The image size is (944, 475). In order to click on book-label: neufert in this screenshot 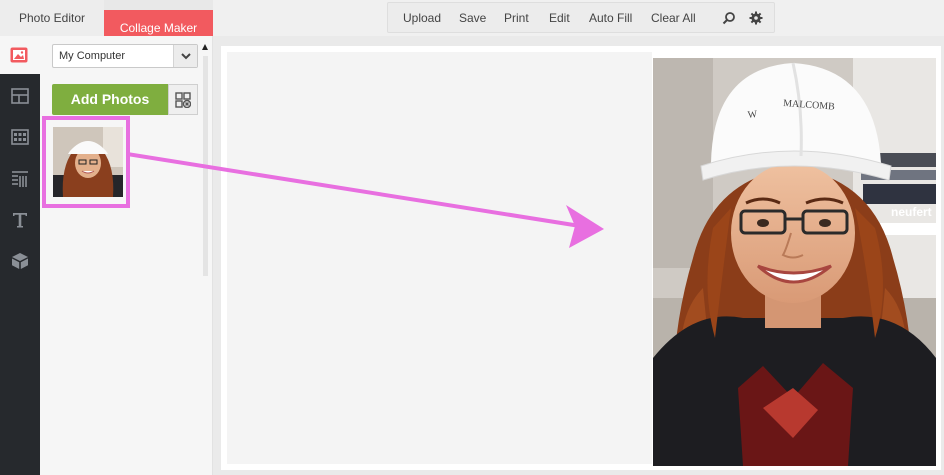, I will do `click(911, 212)`.